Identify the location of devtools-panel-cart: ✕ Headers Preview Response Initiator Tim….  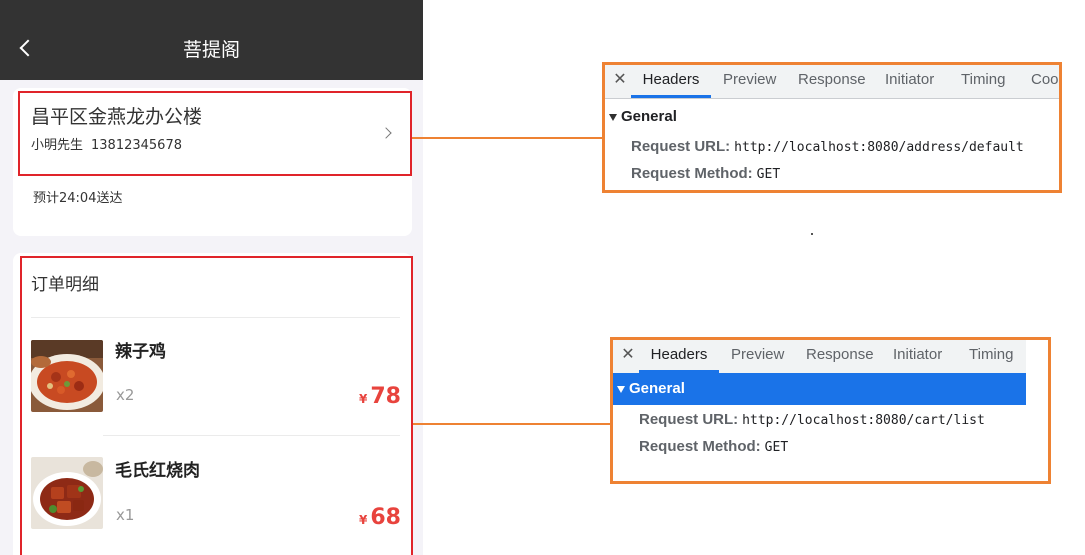
(830, 410).